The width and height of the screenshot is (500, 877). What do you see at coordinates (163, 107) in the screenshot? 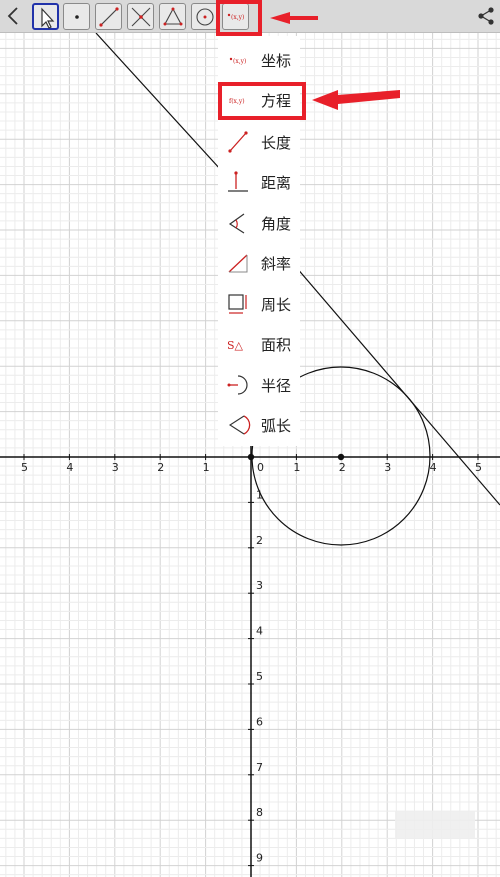
I see `line-upper-left` at bounding box center [163, 107].